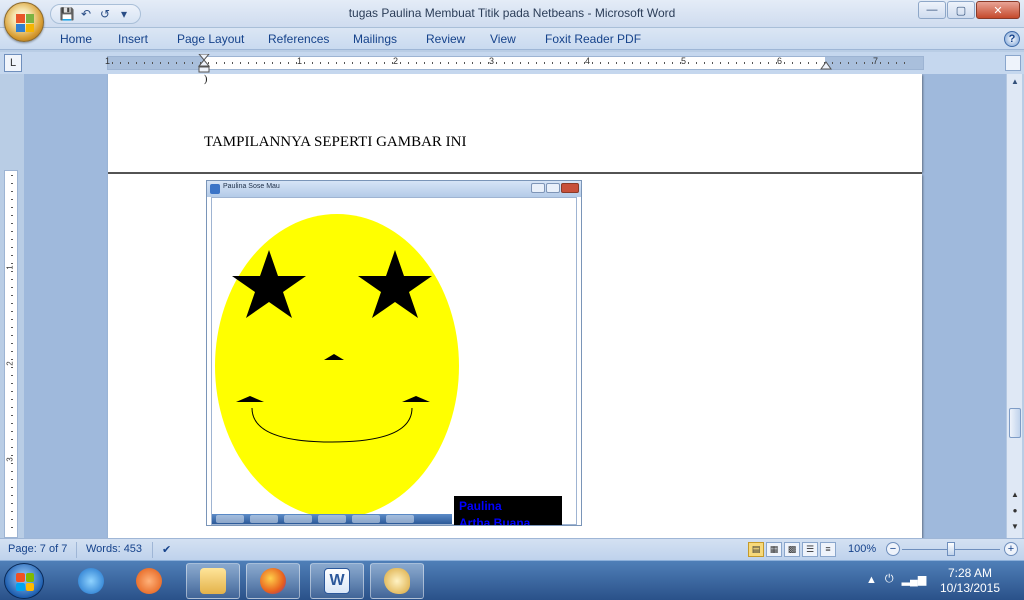  Describe the element at coordinates (828, 549) in the screenshot. I see `draft-icon: ≡` at that location.